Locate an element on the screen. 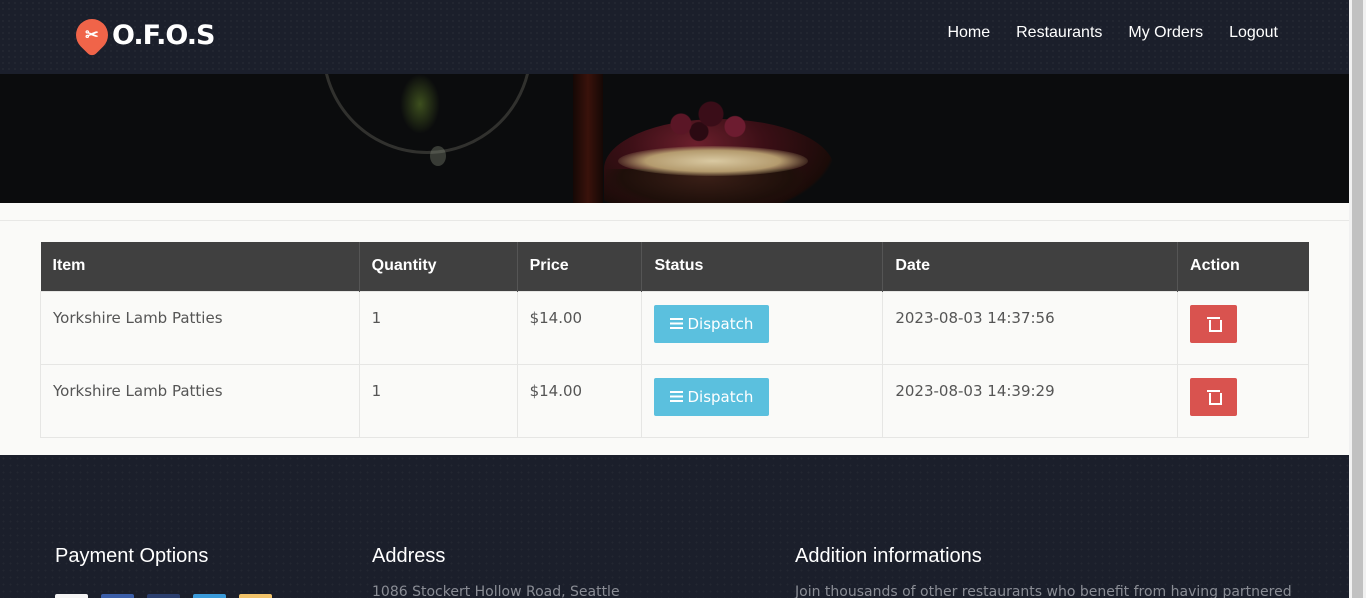 Image resolution: width=1366 pixels, height=598 pixels. column-header-action: Action is located at coordinates (1243, 266).